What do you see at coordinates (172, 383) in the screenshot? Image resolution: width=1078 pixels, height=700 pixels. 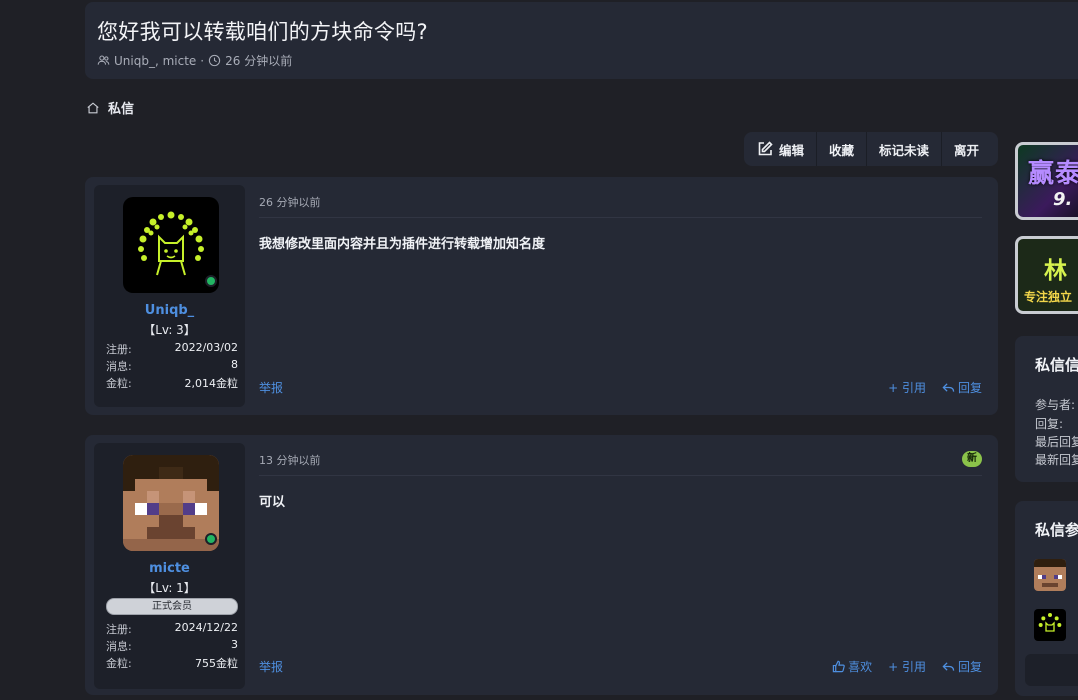 I see `stat-row-gold: 金粒: 2,014金粒` at bounding box center [172, 383].